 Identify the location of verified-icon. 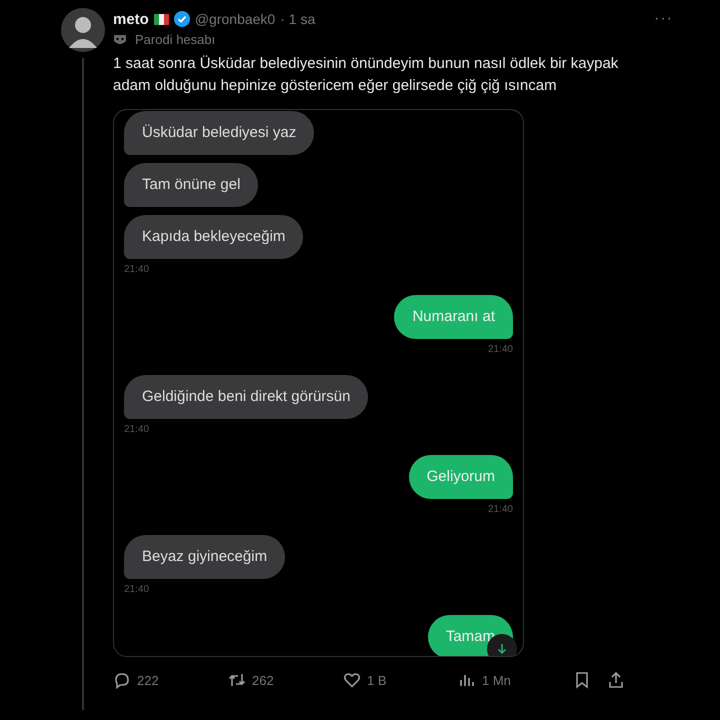
(182, 19).